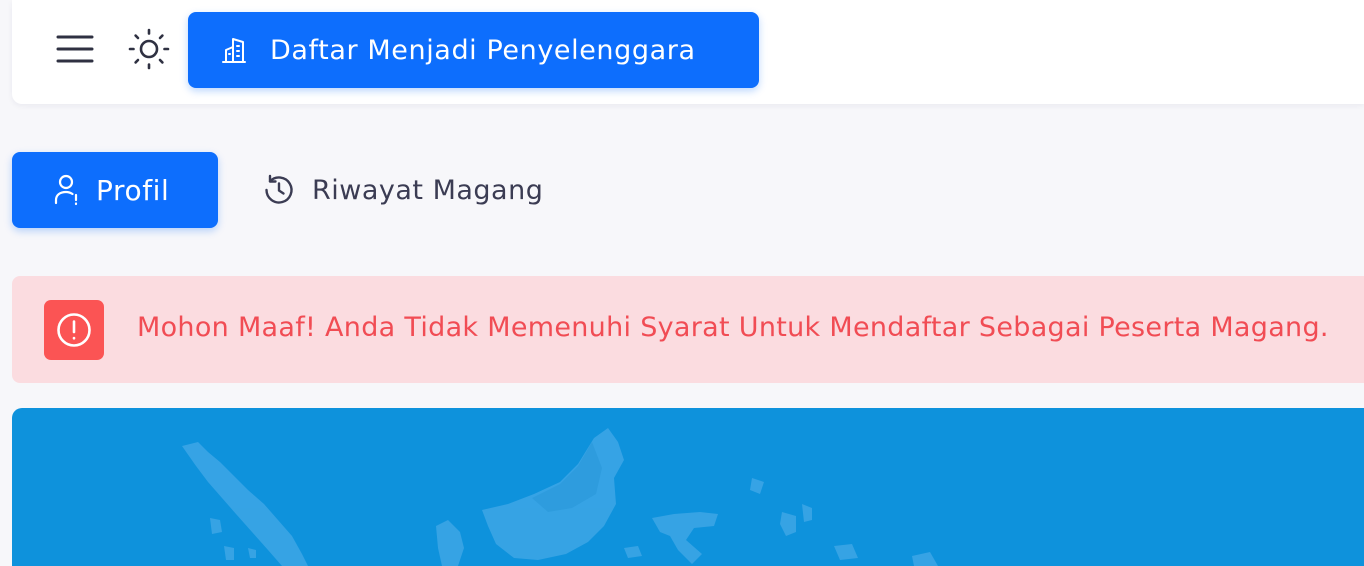  I want to click on tab-profil: Profil, so click(115, 190).